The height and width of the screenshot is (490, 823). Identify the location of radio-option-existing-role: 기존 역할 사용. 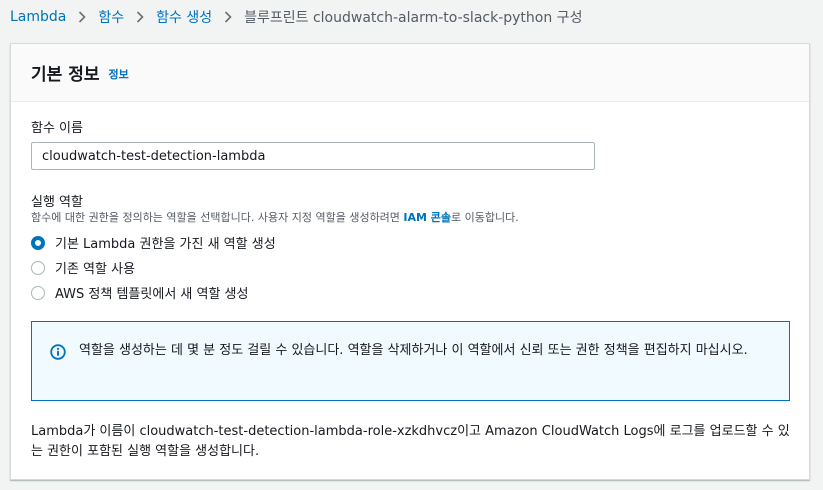
(83, 267).